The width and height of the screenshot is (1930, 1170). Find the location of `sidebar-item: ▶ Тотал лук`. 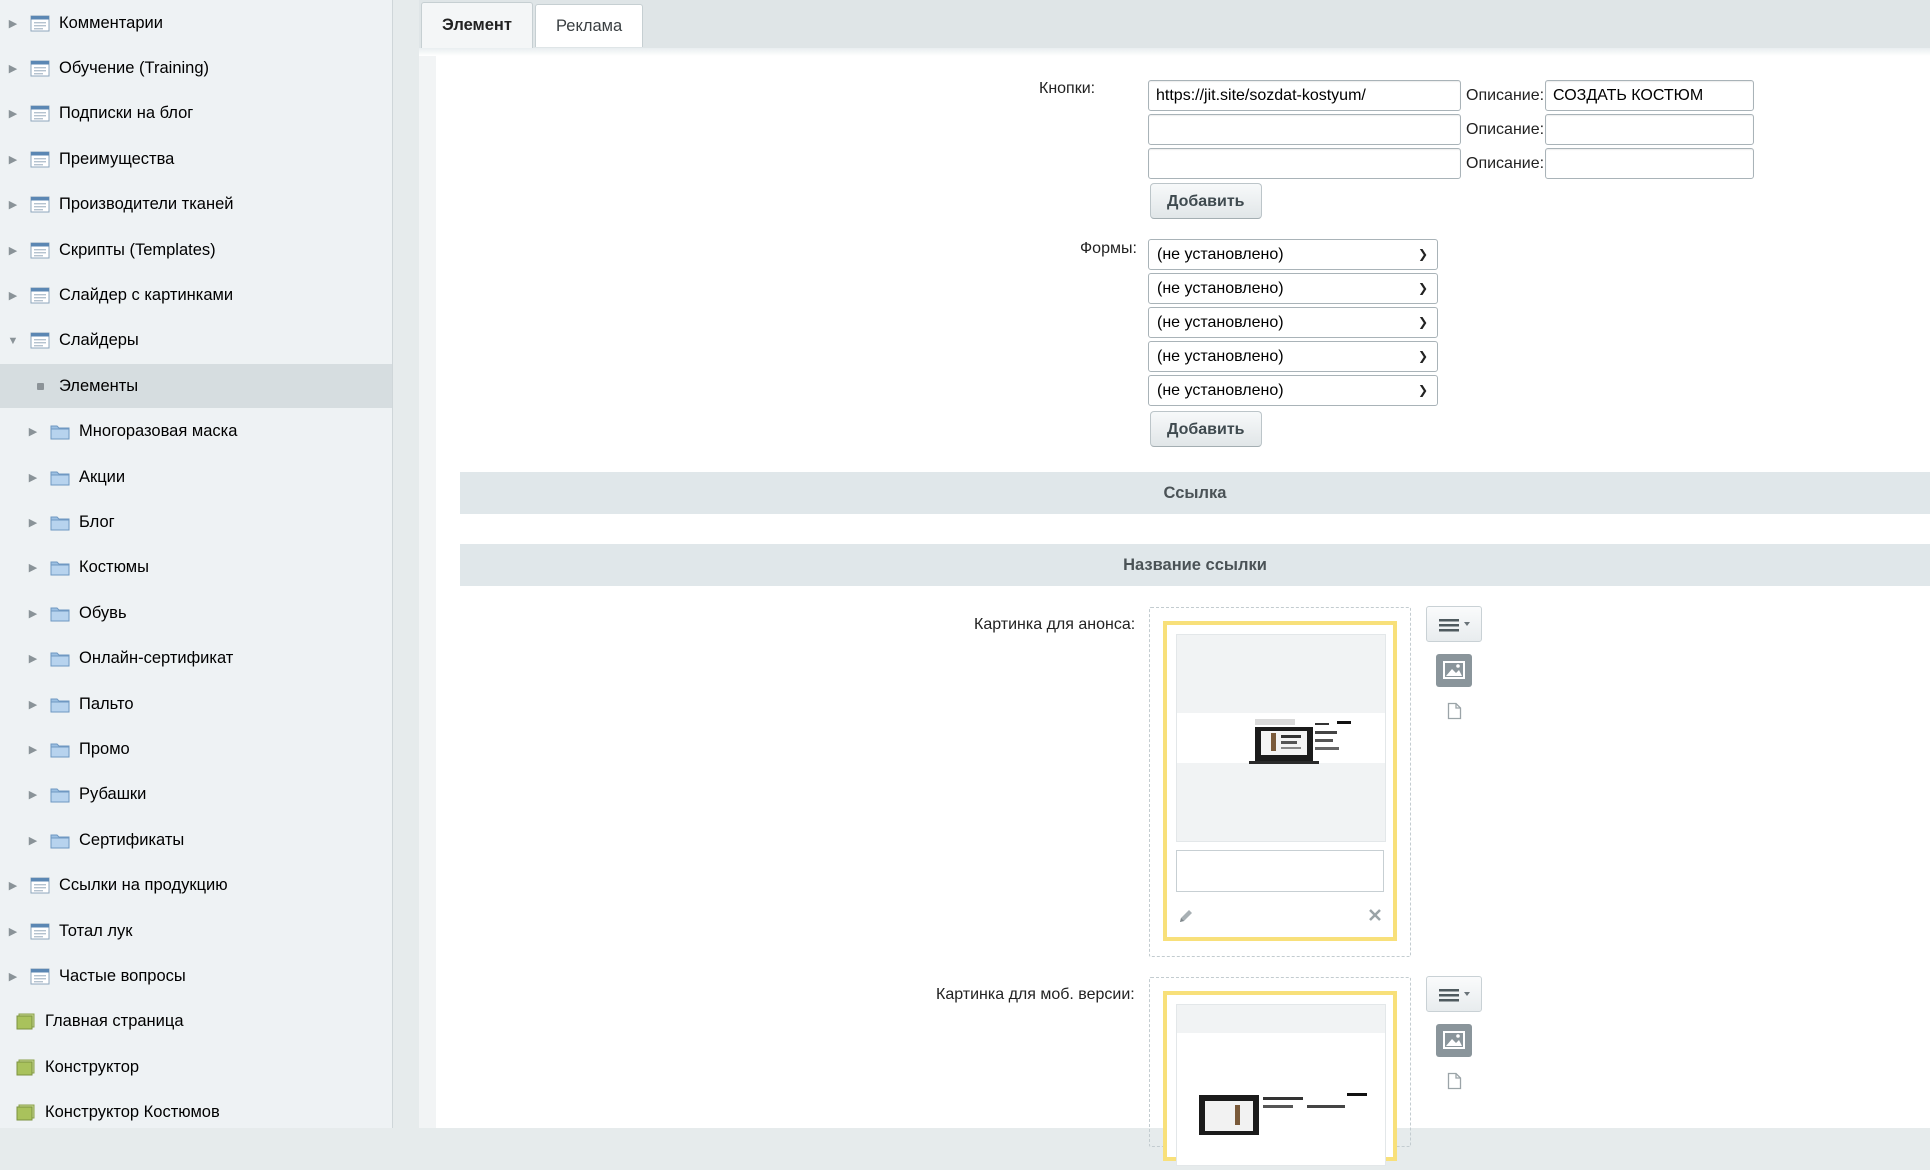

sidebar-item: ▶ Тотал лук is located at coordinates (196, 931).